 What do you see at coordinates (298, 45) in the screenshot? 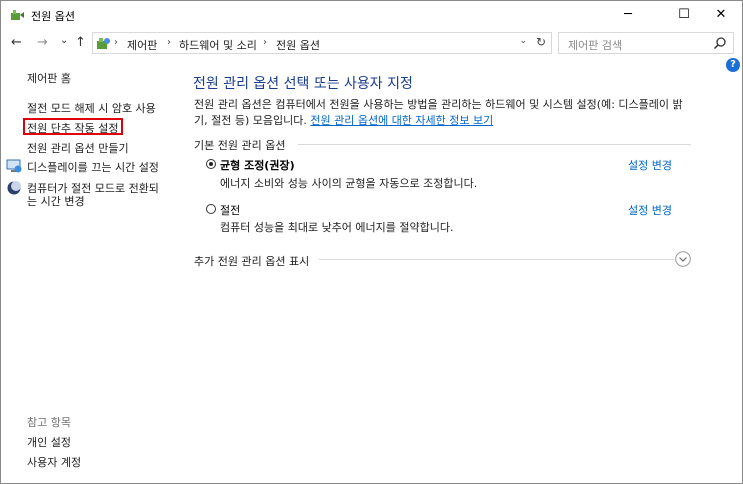
I see `breadcrumb-power-options: 전원 옵션` at bounding box center [298, 45].